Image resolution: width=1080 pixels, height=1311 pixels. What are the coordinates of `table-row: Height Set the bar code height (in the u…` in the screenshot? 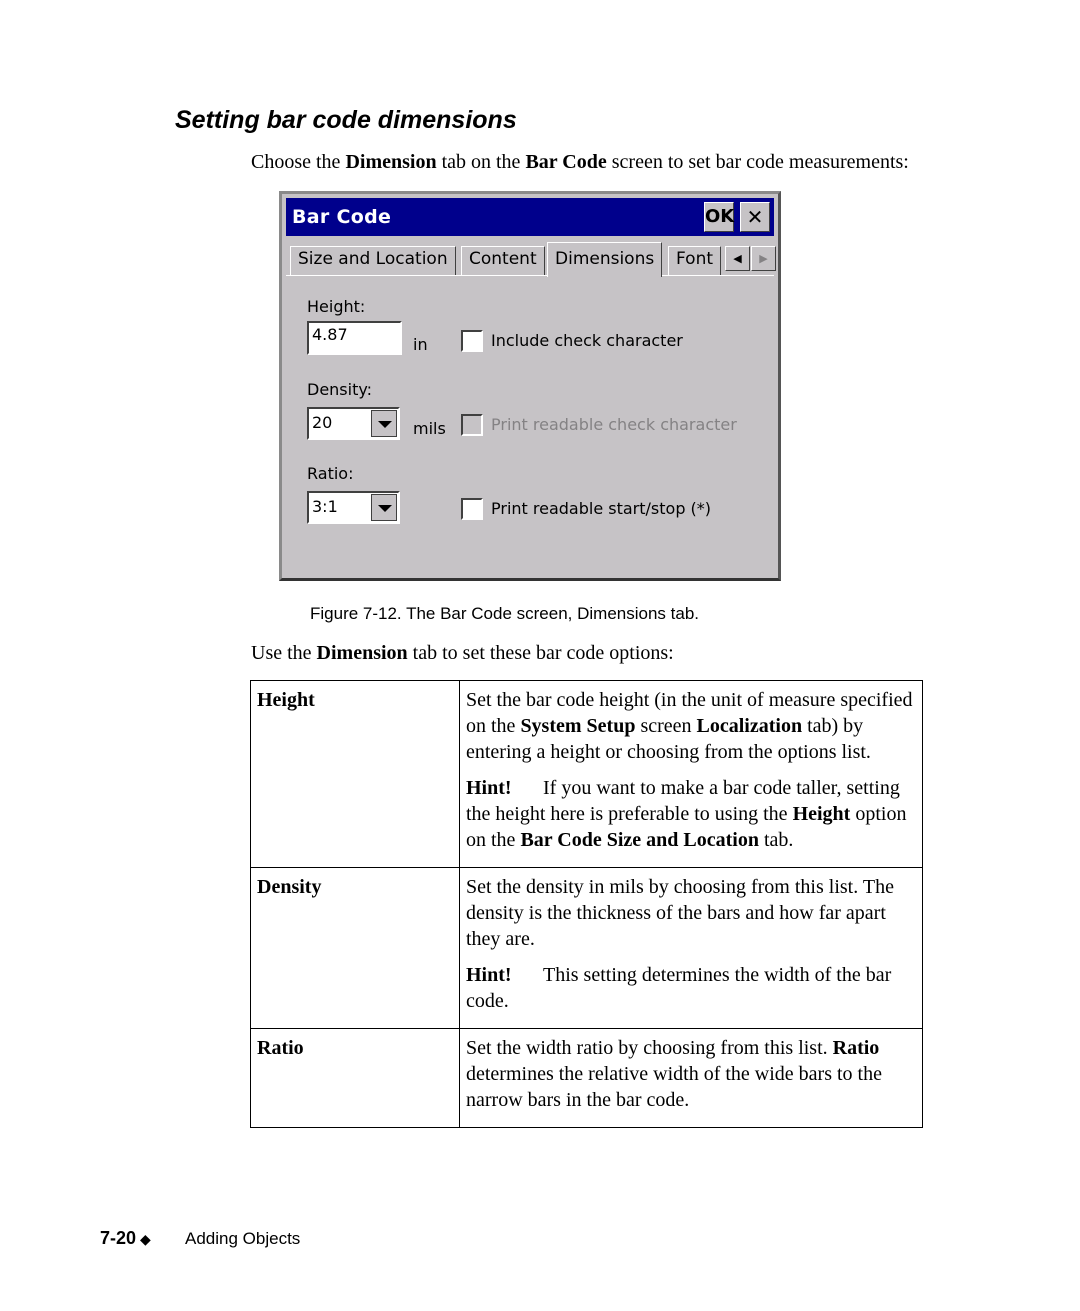 It's located at (586, 774).